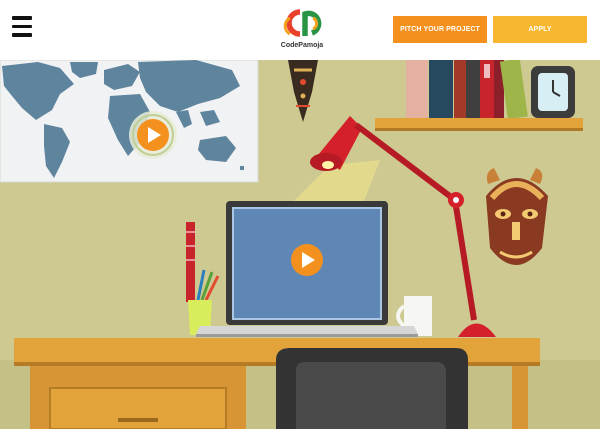 This screenshot has width=600, height=429. I want to click on codepamoja-logo: CodePamoja, so click(302, 30).